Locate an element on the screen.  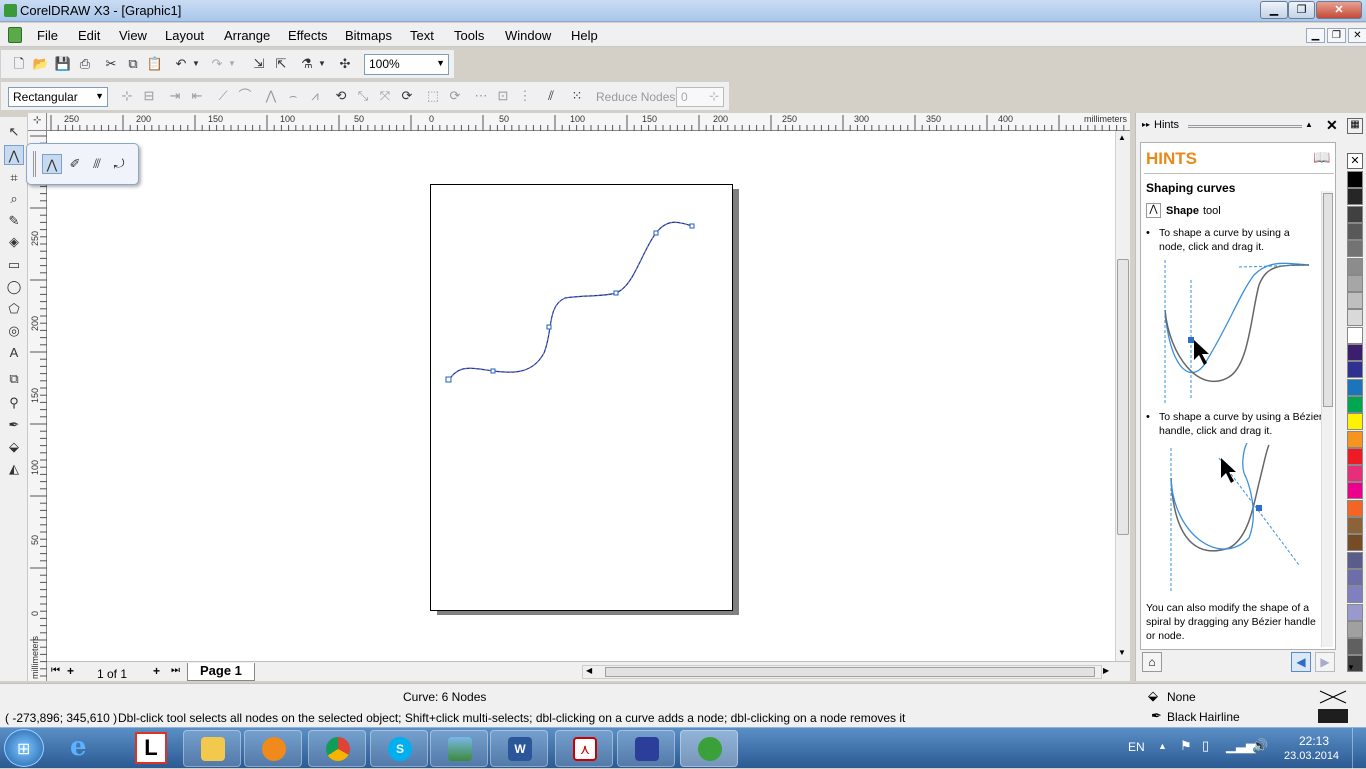
align-nodes-icon: ⋯ is located at coordinates (481, 96).